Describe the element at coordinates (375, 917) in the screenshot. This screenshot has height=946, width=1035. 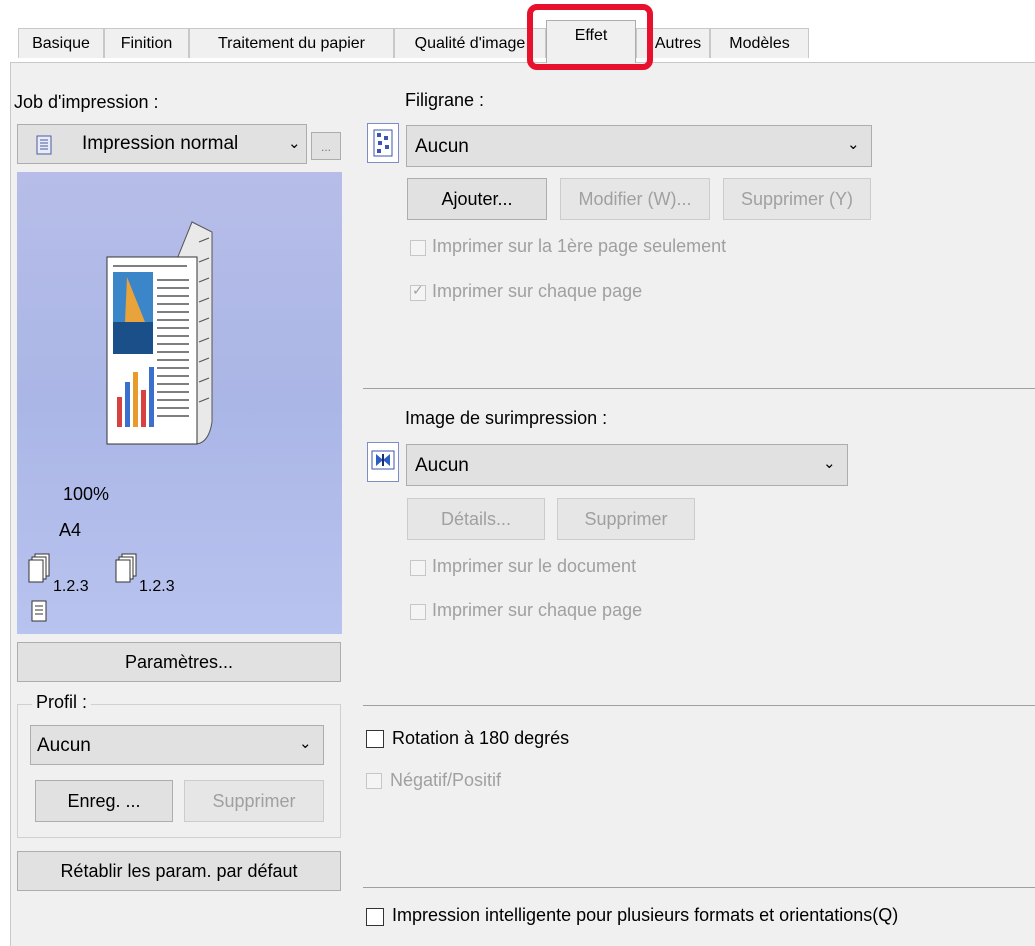
I see `smart-print-checkbox` at that location.